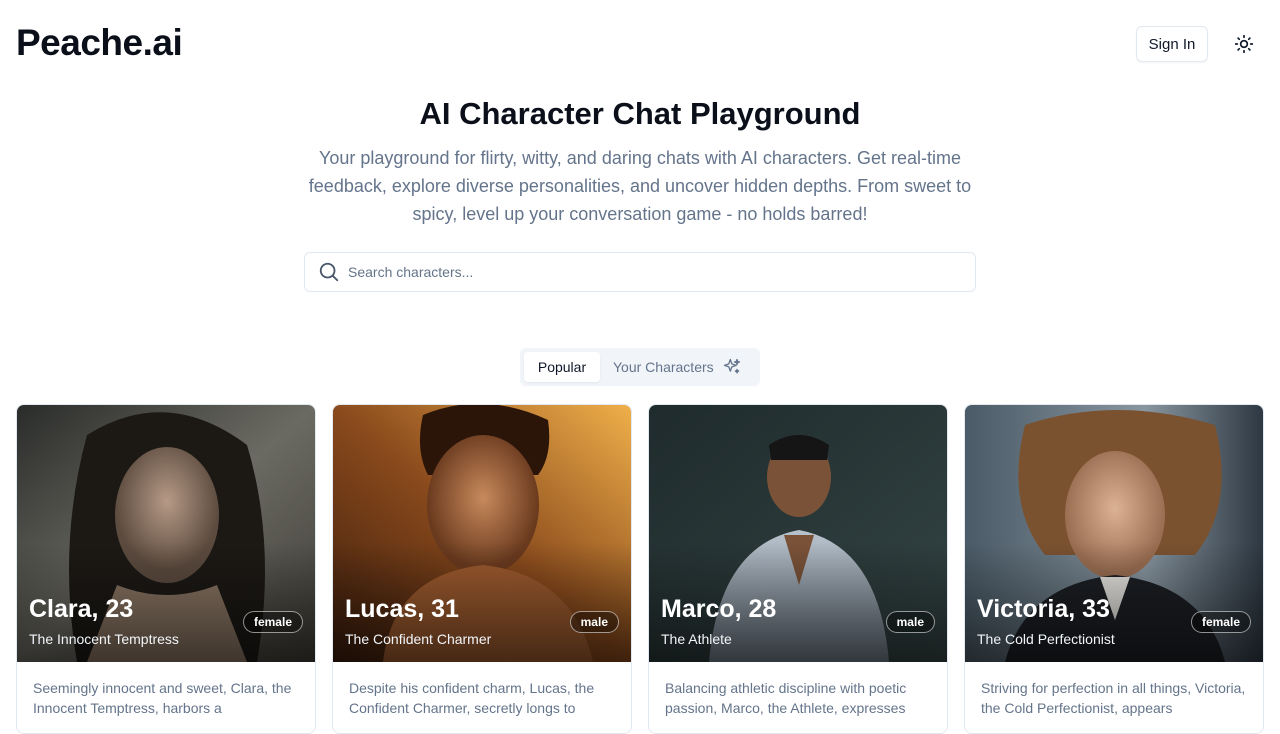 This screenshot has height=734, width=1280. I want to click on sign-in-button: Sign In, so click(1172, 44).